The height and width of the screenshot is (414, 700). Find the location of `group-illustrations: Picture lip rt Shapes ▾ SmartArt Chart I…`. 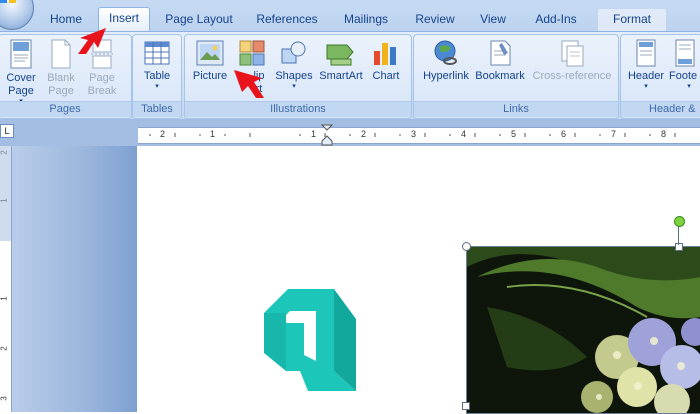

group-illustrations: Picture lip rt Shapes ▾ SmartArt Chart I… is located at coordinates (298, 76).